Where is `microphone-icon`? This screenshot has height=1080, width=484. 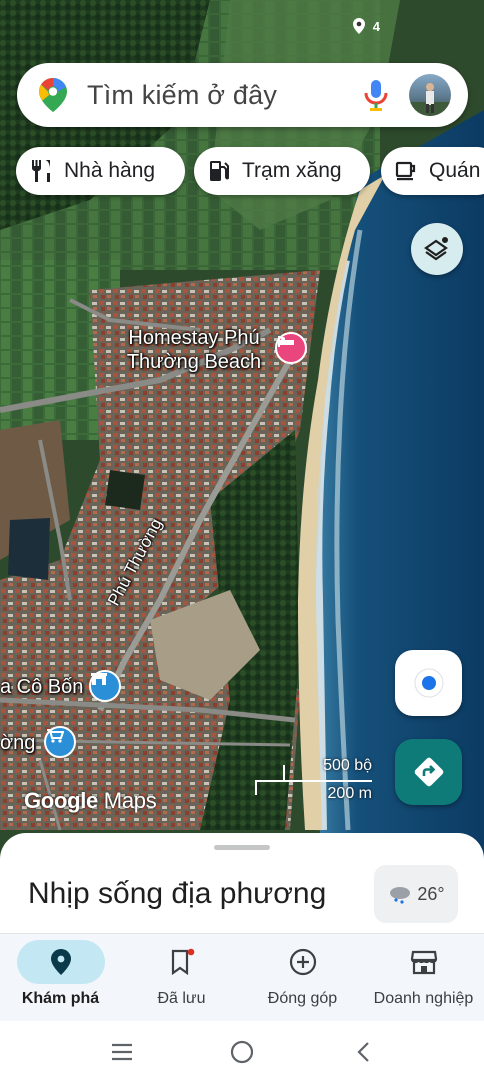 microphone-icon is located at coordinates (376, 95).